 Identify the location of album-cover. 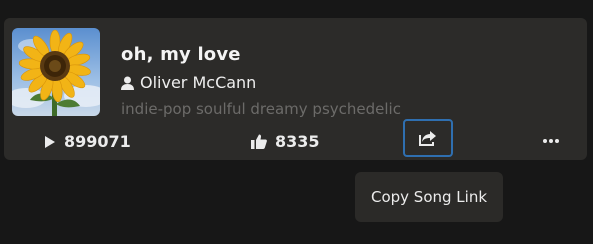
(56, 72).